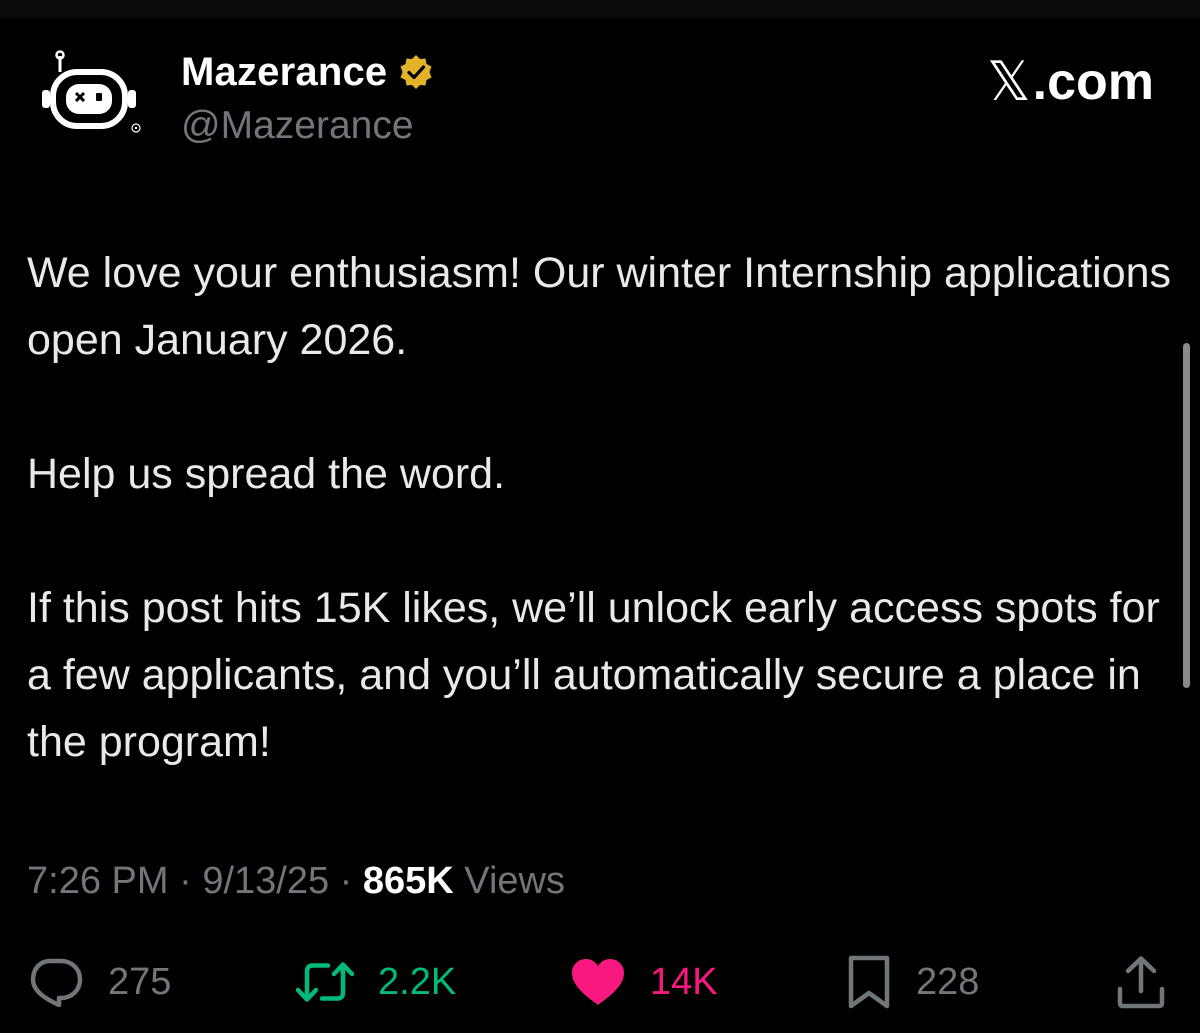  Describe the element at coordinates (98, 881) in the screenshot. I see `post-time: 7:26 PM` at that location.